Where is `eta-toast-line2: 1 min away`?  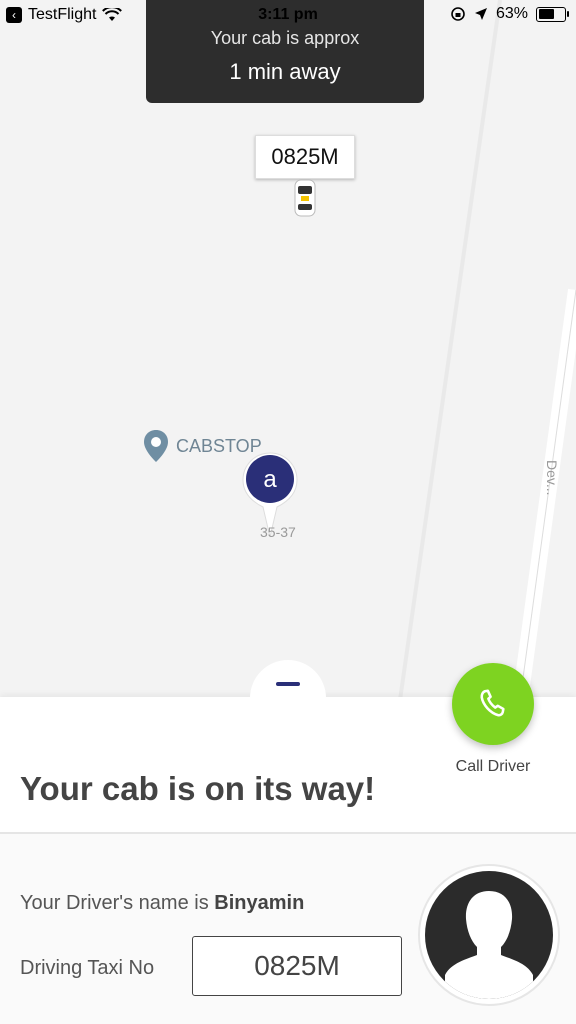 eta-toast-line2: 1 min away is located at coordinates (285, 71).